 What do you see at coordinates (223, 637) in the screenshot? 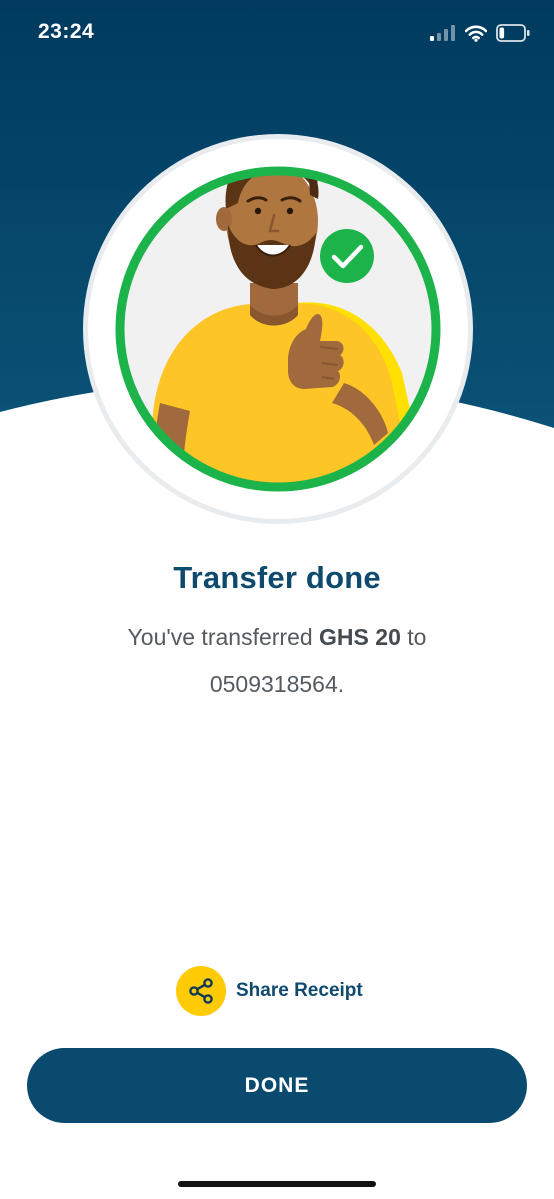
I see `message-prefix: You've transferred` at bounding box center [223, 637].